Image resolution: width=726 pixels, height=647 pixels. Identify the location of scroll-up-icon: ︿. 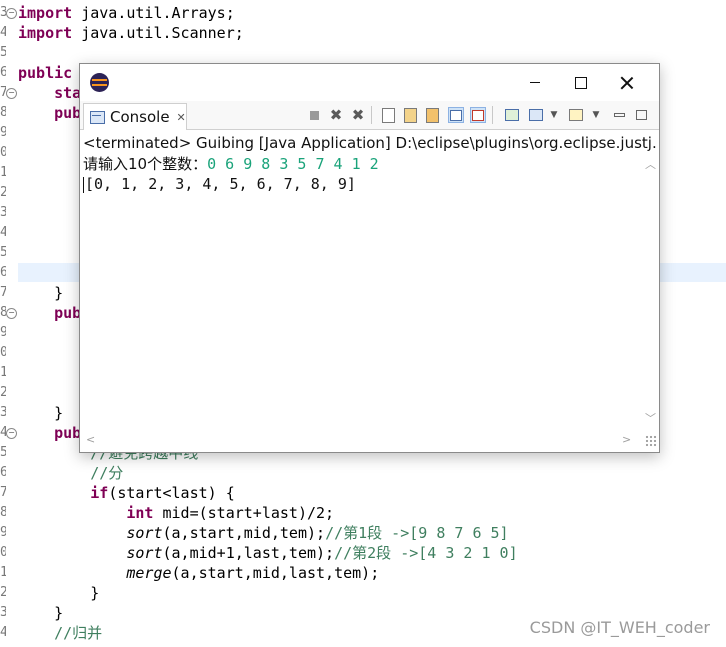
(650, 164).